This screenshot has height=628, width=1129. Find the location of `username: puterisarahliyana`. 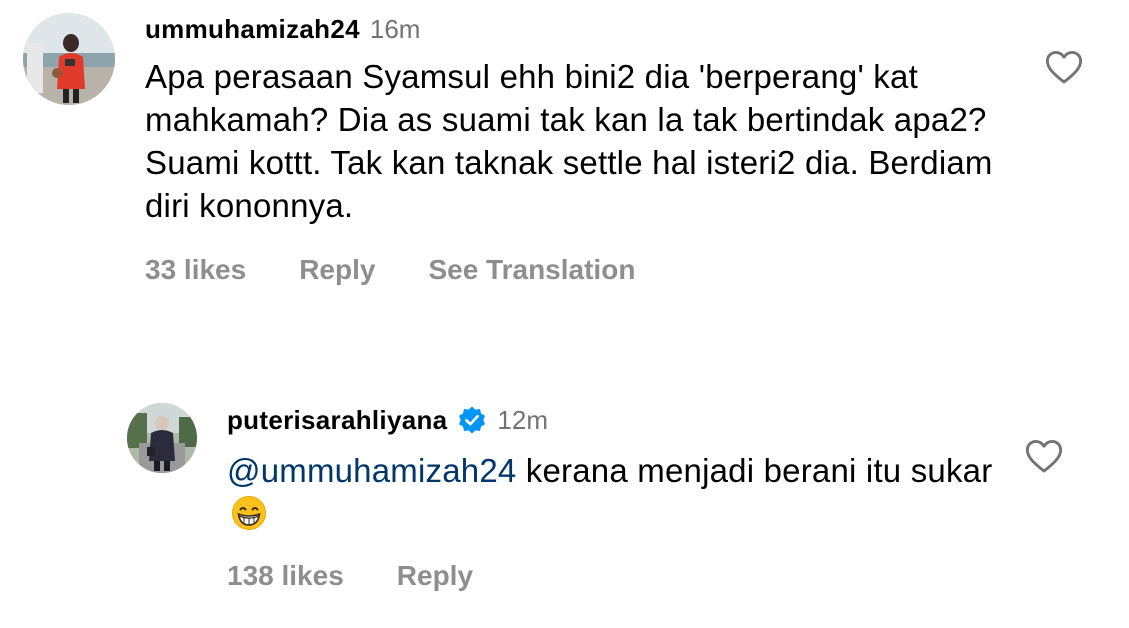

username: puterisarahliyana is located at coordinates (337, 420).